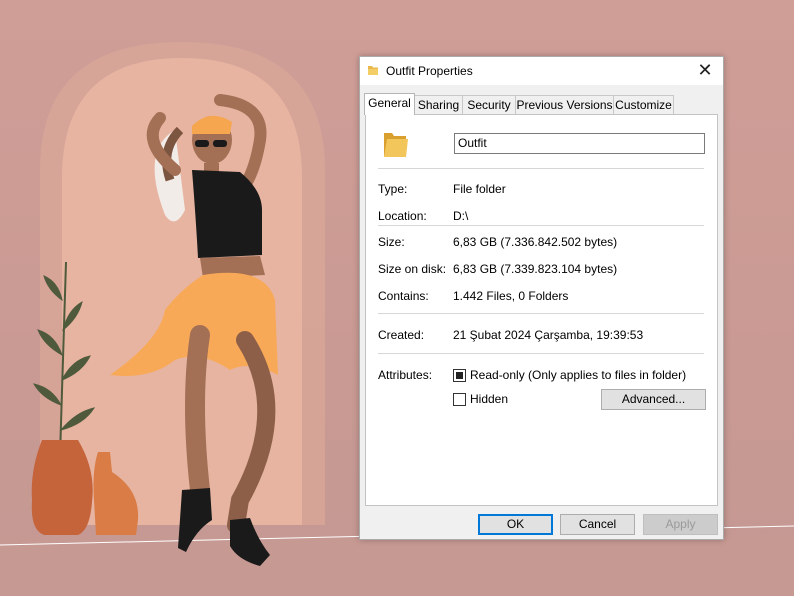 This screenshot has height=596, width=794. I want to click on readonly-checkbox, so click(459, 375).